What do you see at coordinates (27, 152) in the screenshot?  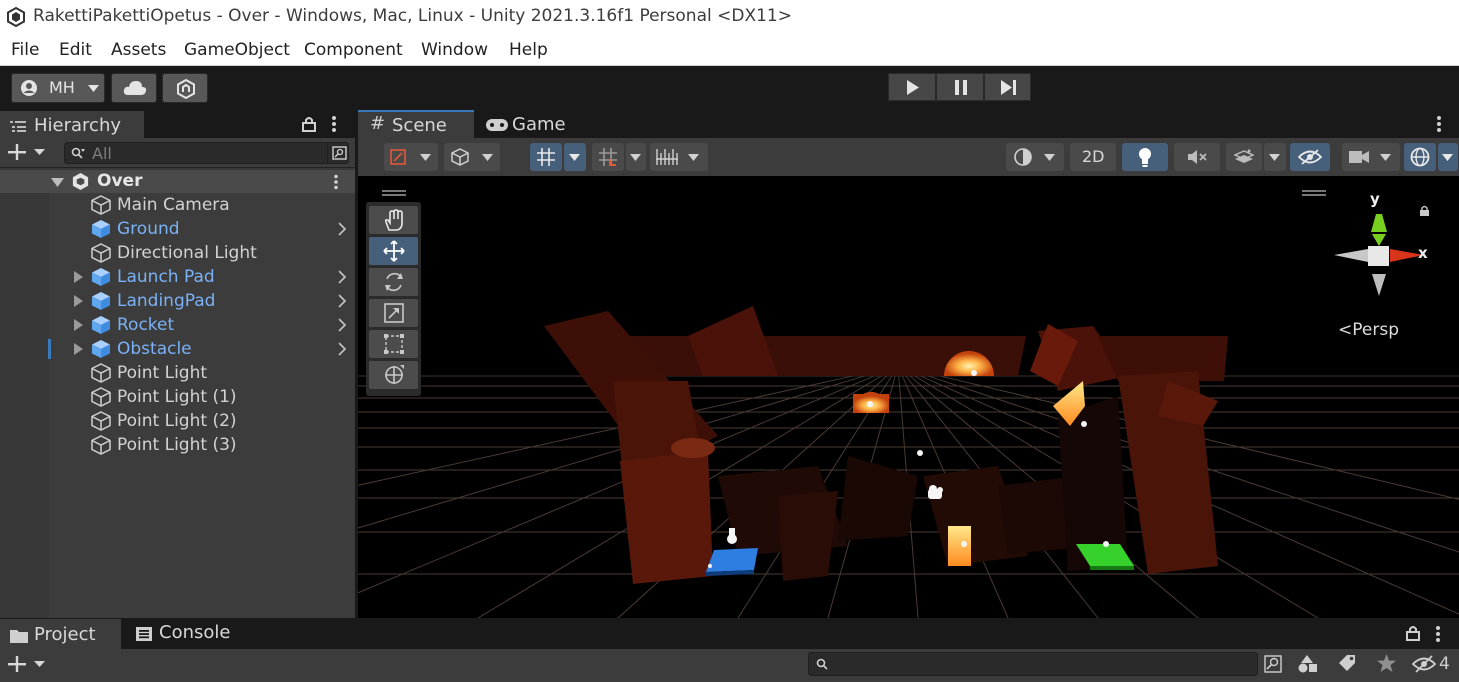 I see `create-add-icon` at bounding box center [27, 152].